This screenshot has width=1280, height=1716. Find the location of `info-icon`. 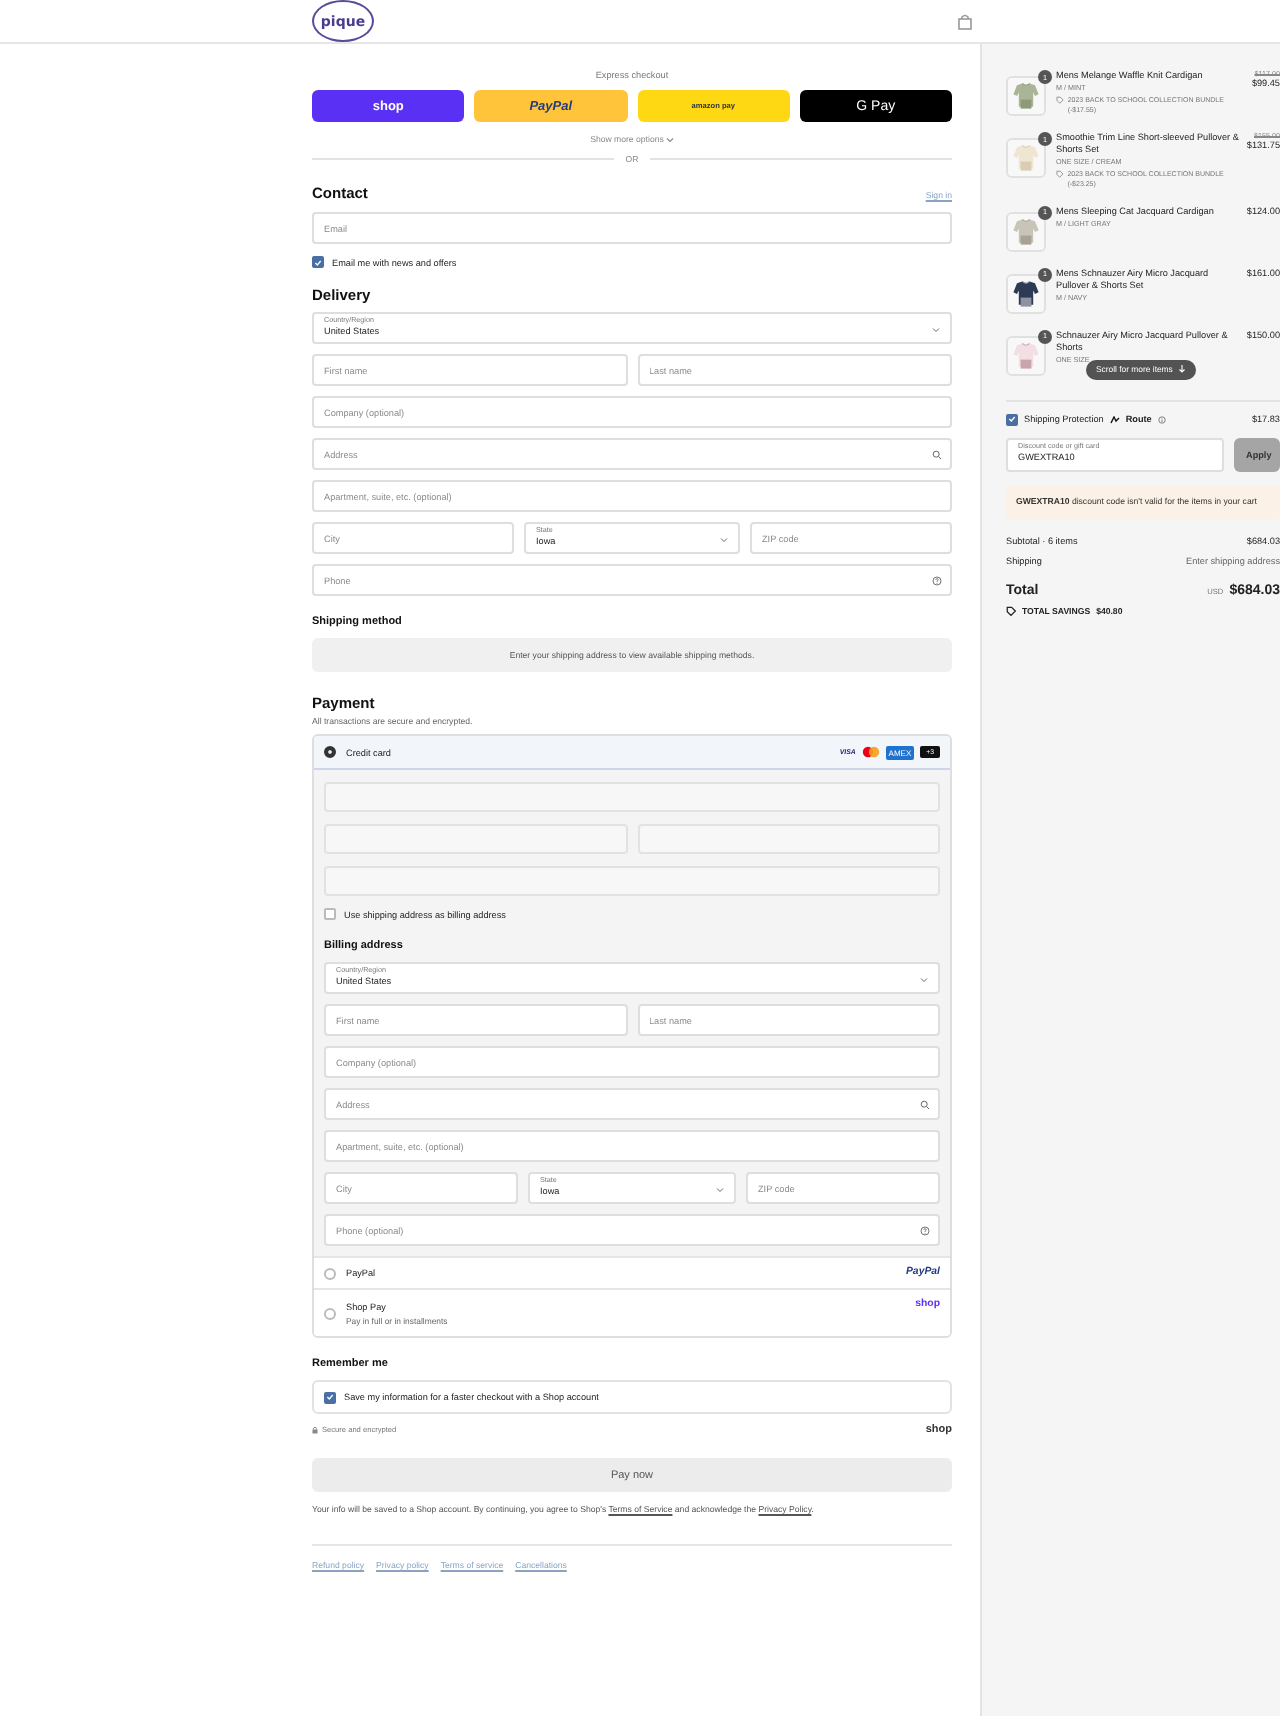

info-icon is located at coordinates (1161, 419).